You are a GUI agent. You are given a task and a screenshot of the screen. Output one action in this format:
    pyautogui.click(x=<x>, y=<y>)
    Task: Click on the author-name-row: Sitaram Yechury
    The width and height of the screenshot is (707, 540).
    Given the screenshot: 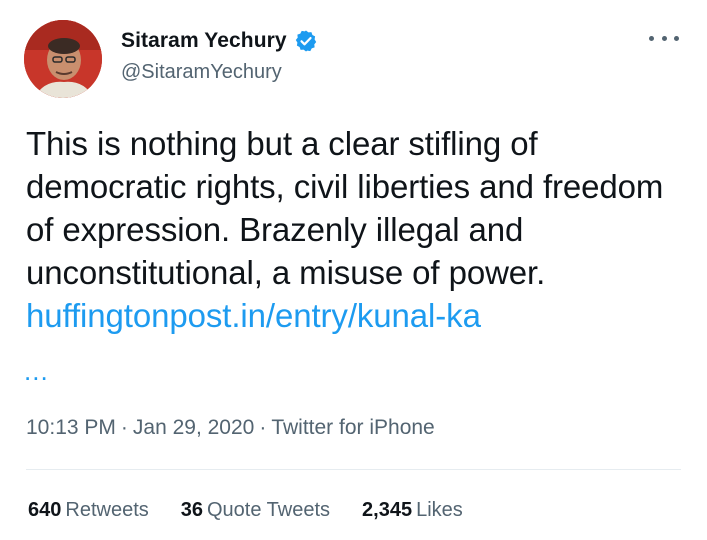 What is the action you would take?
    pyautogui.click(x=219, y=41)
    